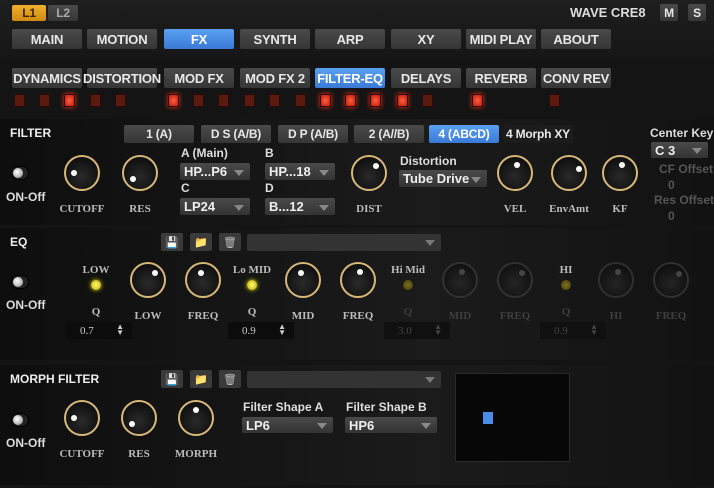 Image resolution: width=714 pixels, height=488 pixels. Describe the element at coordinates (350, 39) in the screenshot. I see `tab-arp: ARP` at that location.